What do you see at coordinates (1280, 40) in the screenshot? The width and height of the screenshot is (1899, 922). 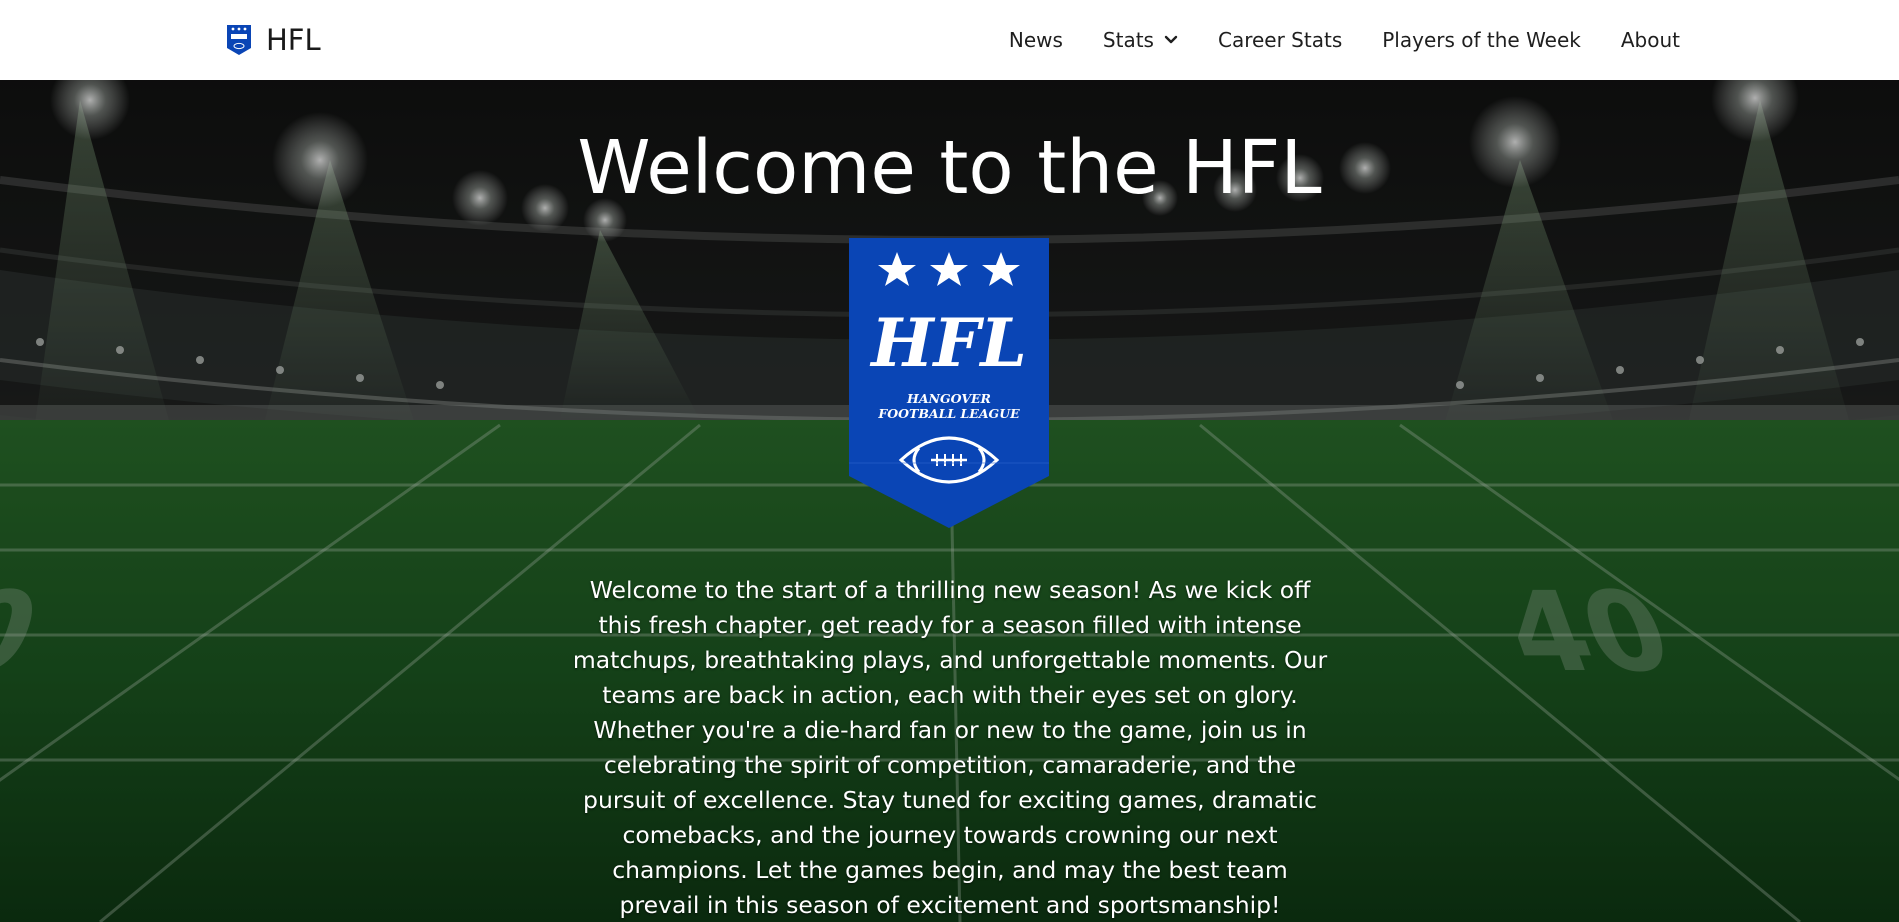 I see `nav-career-stats-link: Career Stats` at bounding box center [1280, 40].